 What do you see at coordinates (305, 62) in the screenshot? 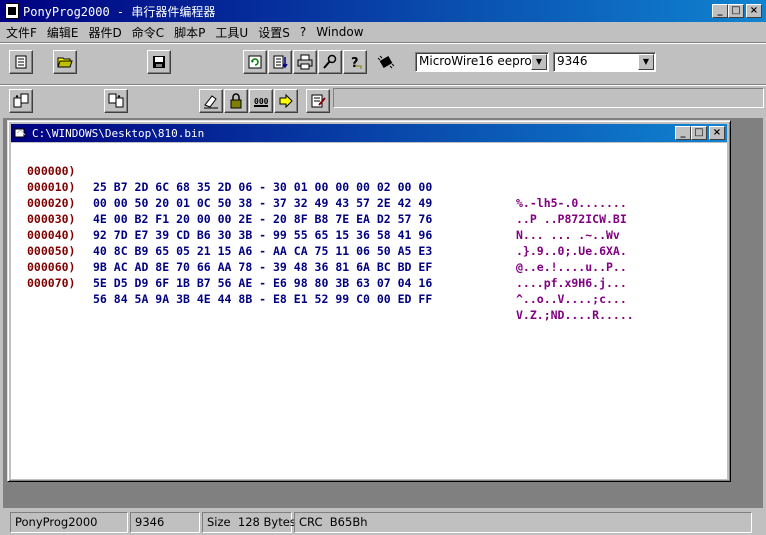
I see `print-button` at bounding box center [305, 62].